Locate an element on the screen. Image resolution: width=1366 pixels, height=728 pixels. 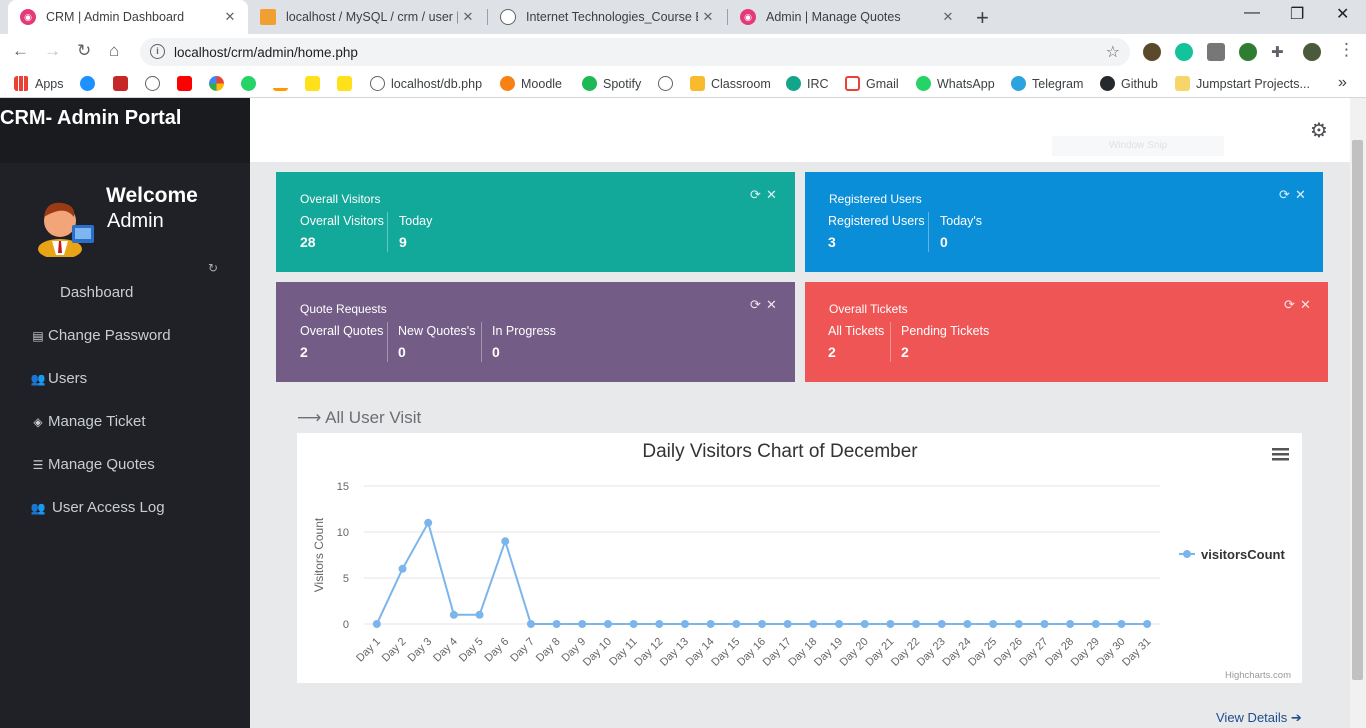
extensions-puzzle-icon: ✚ is located at coordinates (1280, 52).